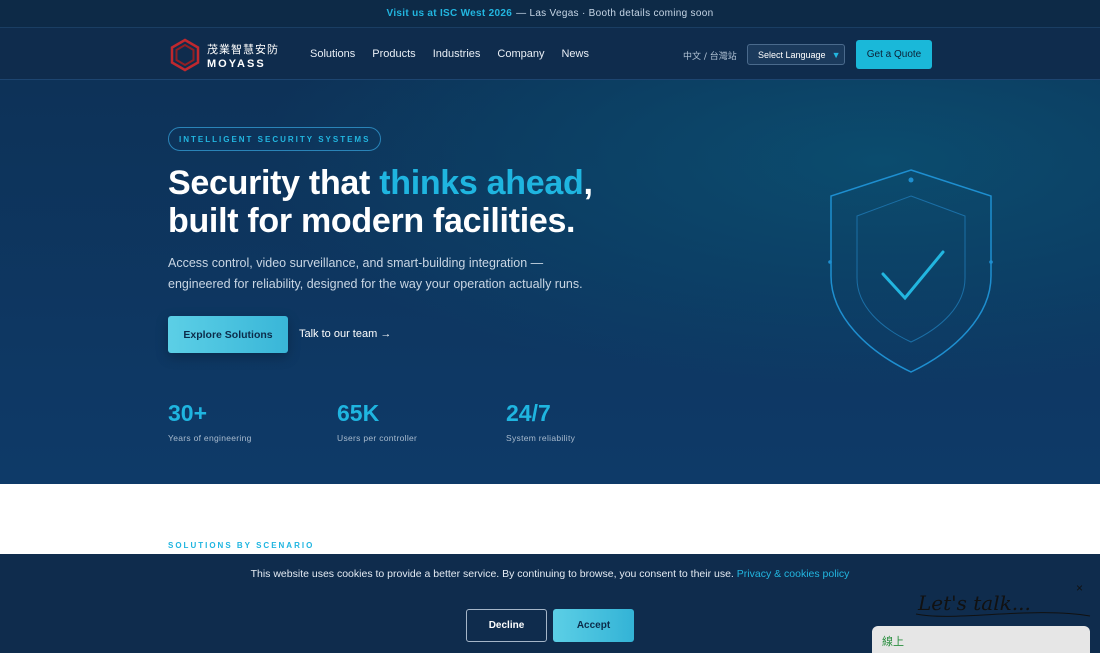 The width and height of the screenshot is (1100, 653). Describe the element at coordinates (894, 54) in the screenshot. I see `get-quote-button: Get a Quote` at that location.